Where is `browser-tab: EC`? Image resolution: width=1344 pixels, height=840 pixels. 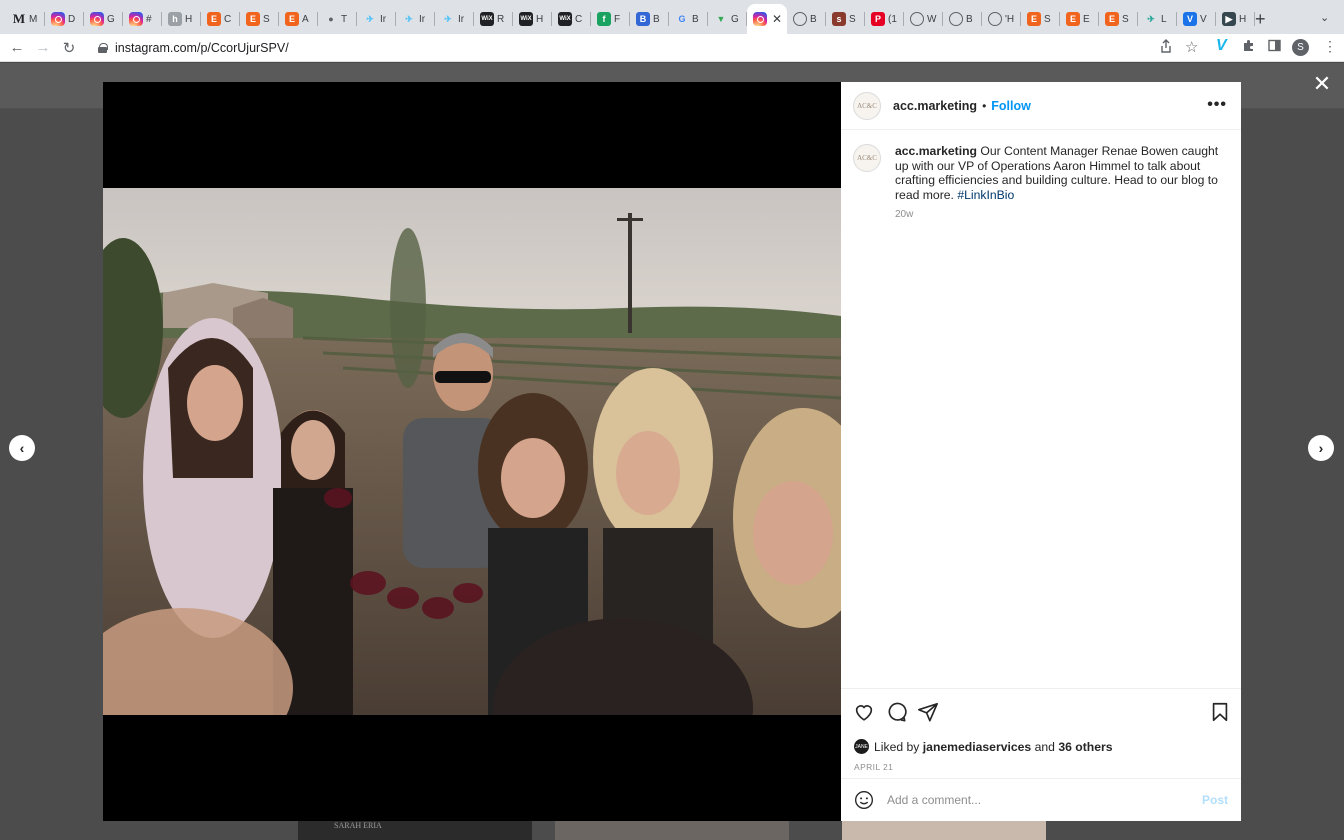
browser-tab: EC is located at coordinates (220, 19).